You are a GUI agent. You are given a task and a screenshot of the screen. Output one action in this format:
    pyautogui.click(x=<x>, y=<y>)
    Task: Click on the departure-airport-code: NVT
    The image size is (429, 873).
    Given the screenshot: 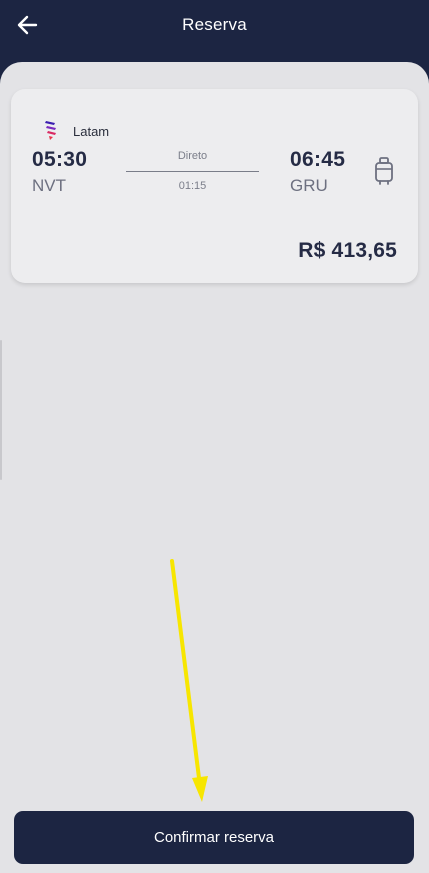 What is the action you would take?
    pyautogui.click(x=49, y=185)
    